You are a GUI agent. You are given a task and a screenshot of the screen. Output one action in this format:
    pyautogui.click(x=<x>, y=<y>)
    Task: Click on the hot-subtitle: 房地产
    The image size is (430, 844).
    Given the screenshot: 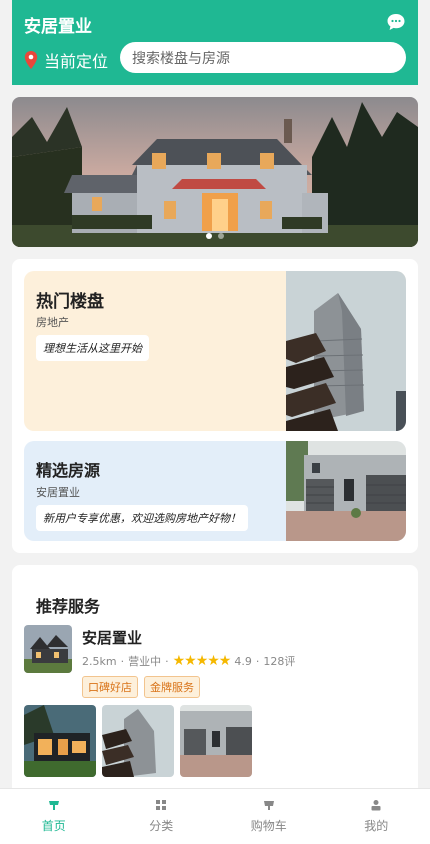 What is the action you would take?
    pyautogui.click(x=52, y=322)
    